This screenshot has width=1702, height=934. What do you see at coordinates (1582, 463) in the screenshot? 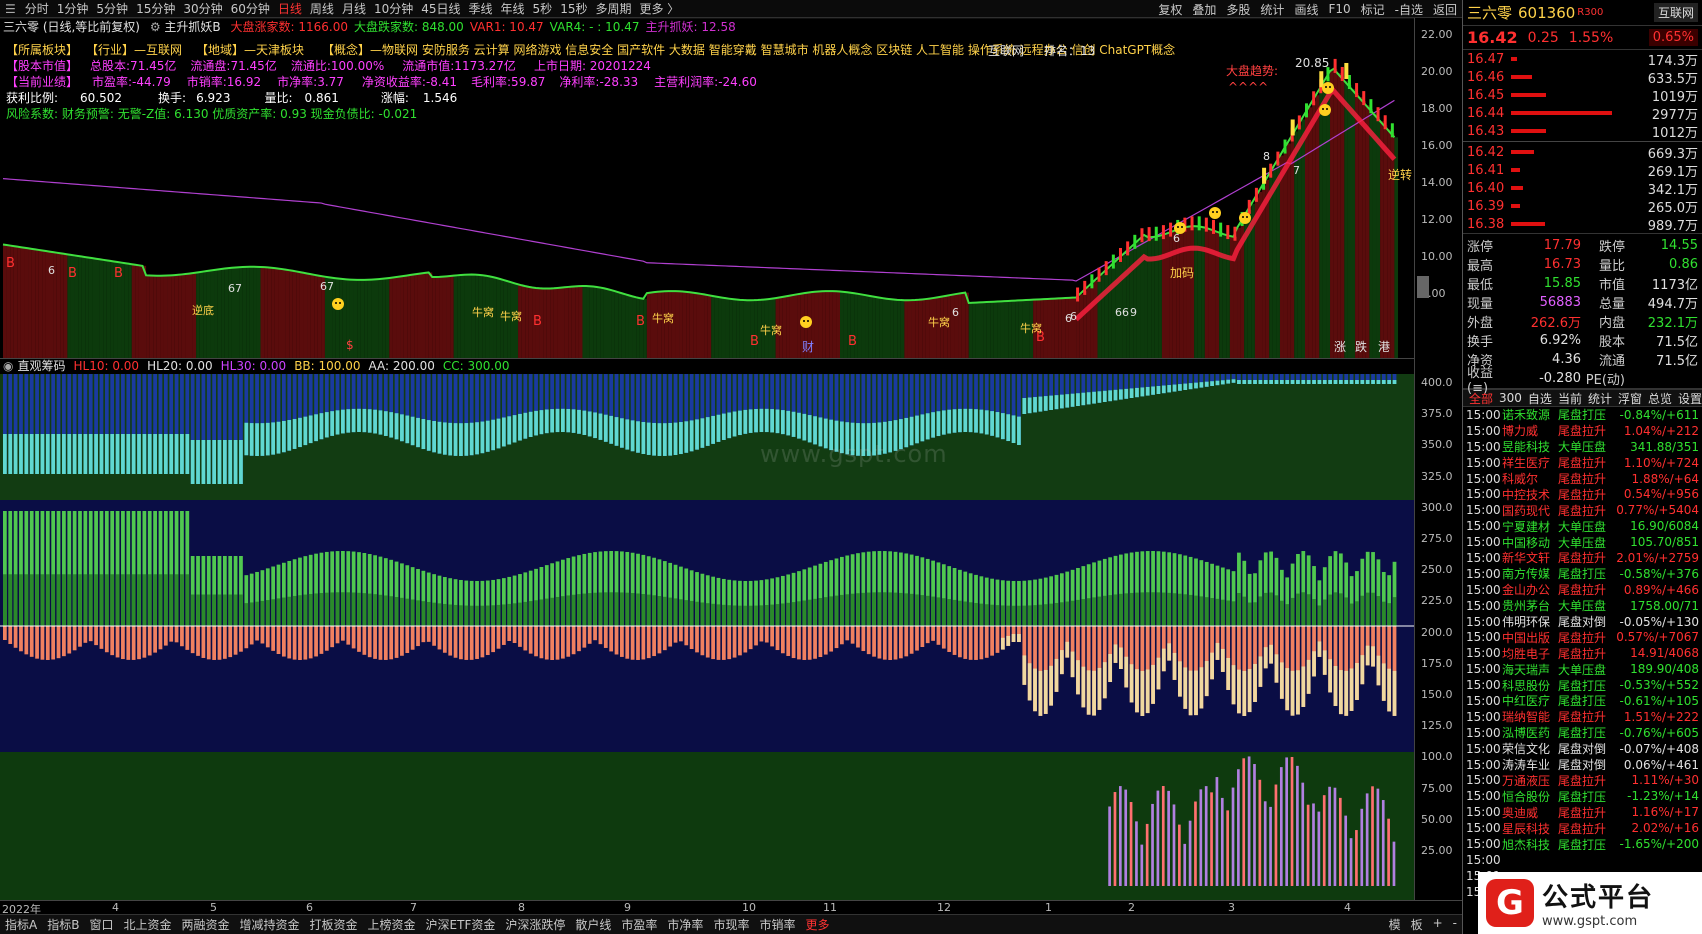
I see `radar-row: 15:00 祥生医疗 尾盘拉升 1.10%/+724` at bounding box center [1582, 463].